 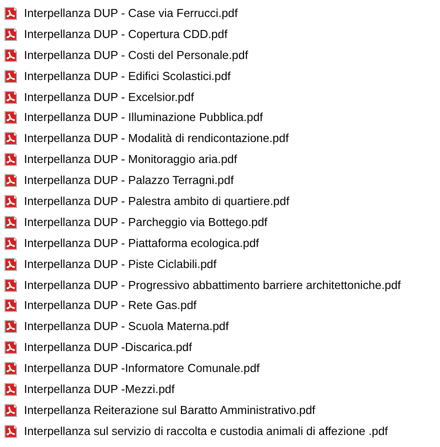 What do you see at coordinates (221, 159) in the screenshot?
I see `file-item: Interpellanza DUP - Monitoraggio aria.pdf` at bounding box center [221, 159].